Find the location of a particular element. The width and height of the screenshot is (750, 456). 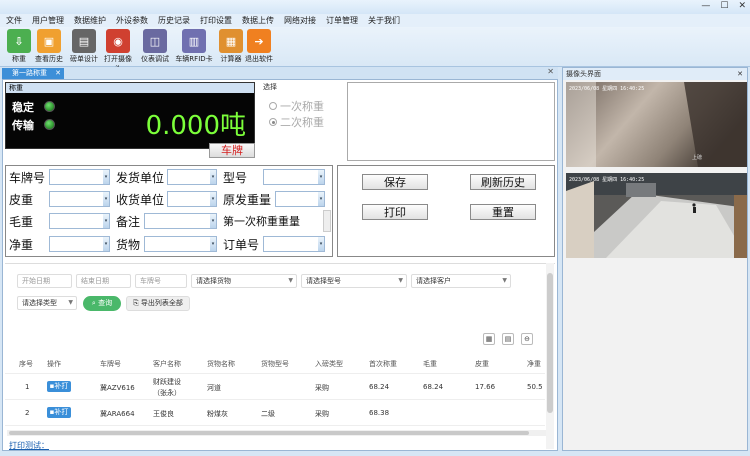

camera-panel-title: 摄像头界面 ✕ is located at coordinates (655, 74).